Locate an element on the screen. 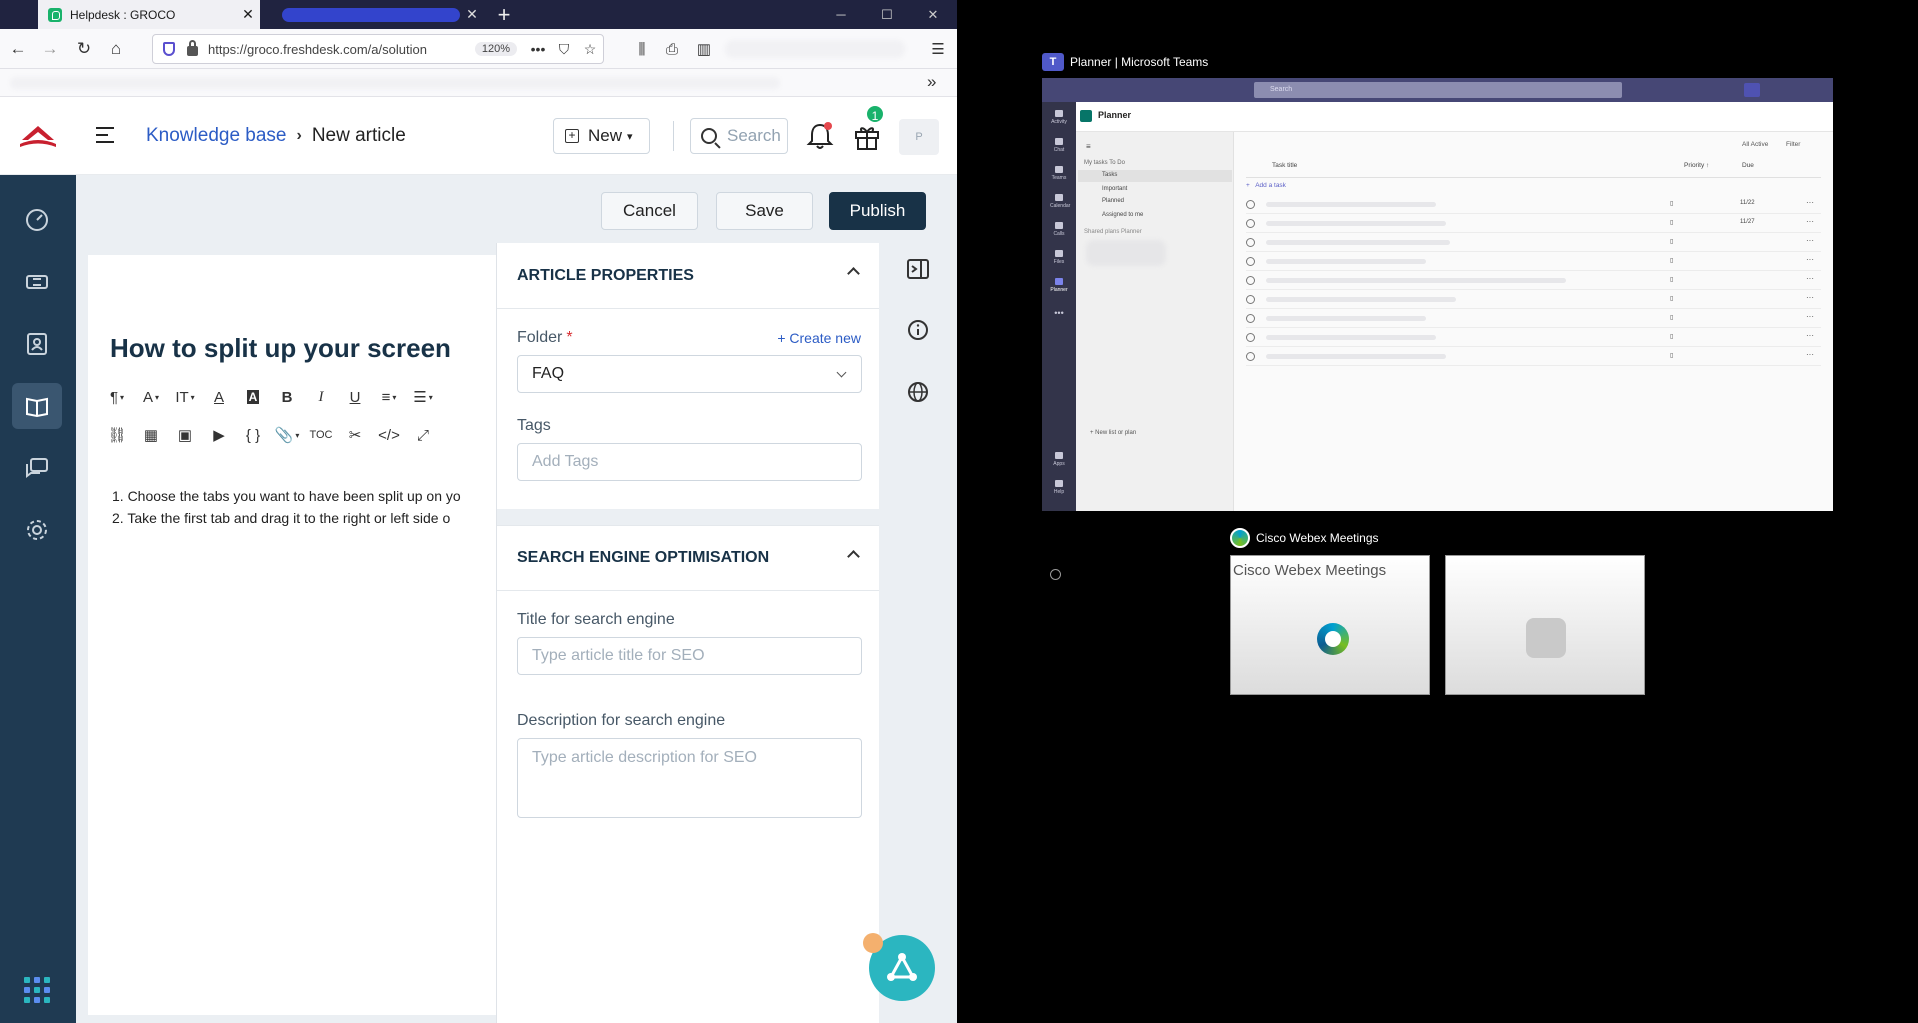 This screenshot has height=1023, width=1918. sidebar-item-contacts is located at coordinates (37, 344).